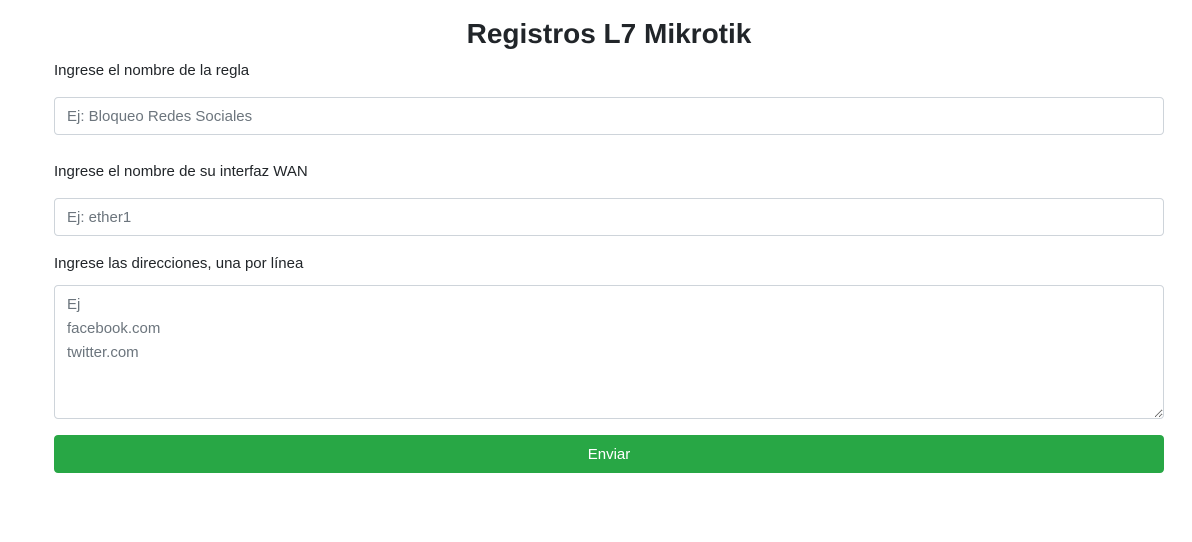  Describe the element at coordinates (181, 171) in the screenshot. I see `wan-interface-label: Ingrese el nombre de su interfaz WAN` at that location.